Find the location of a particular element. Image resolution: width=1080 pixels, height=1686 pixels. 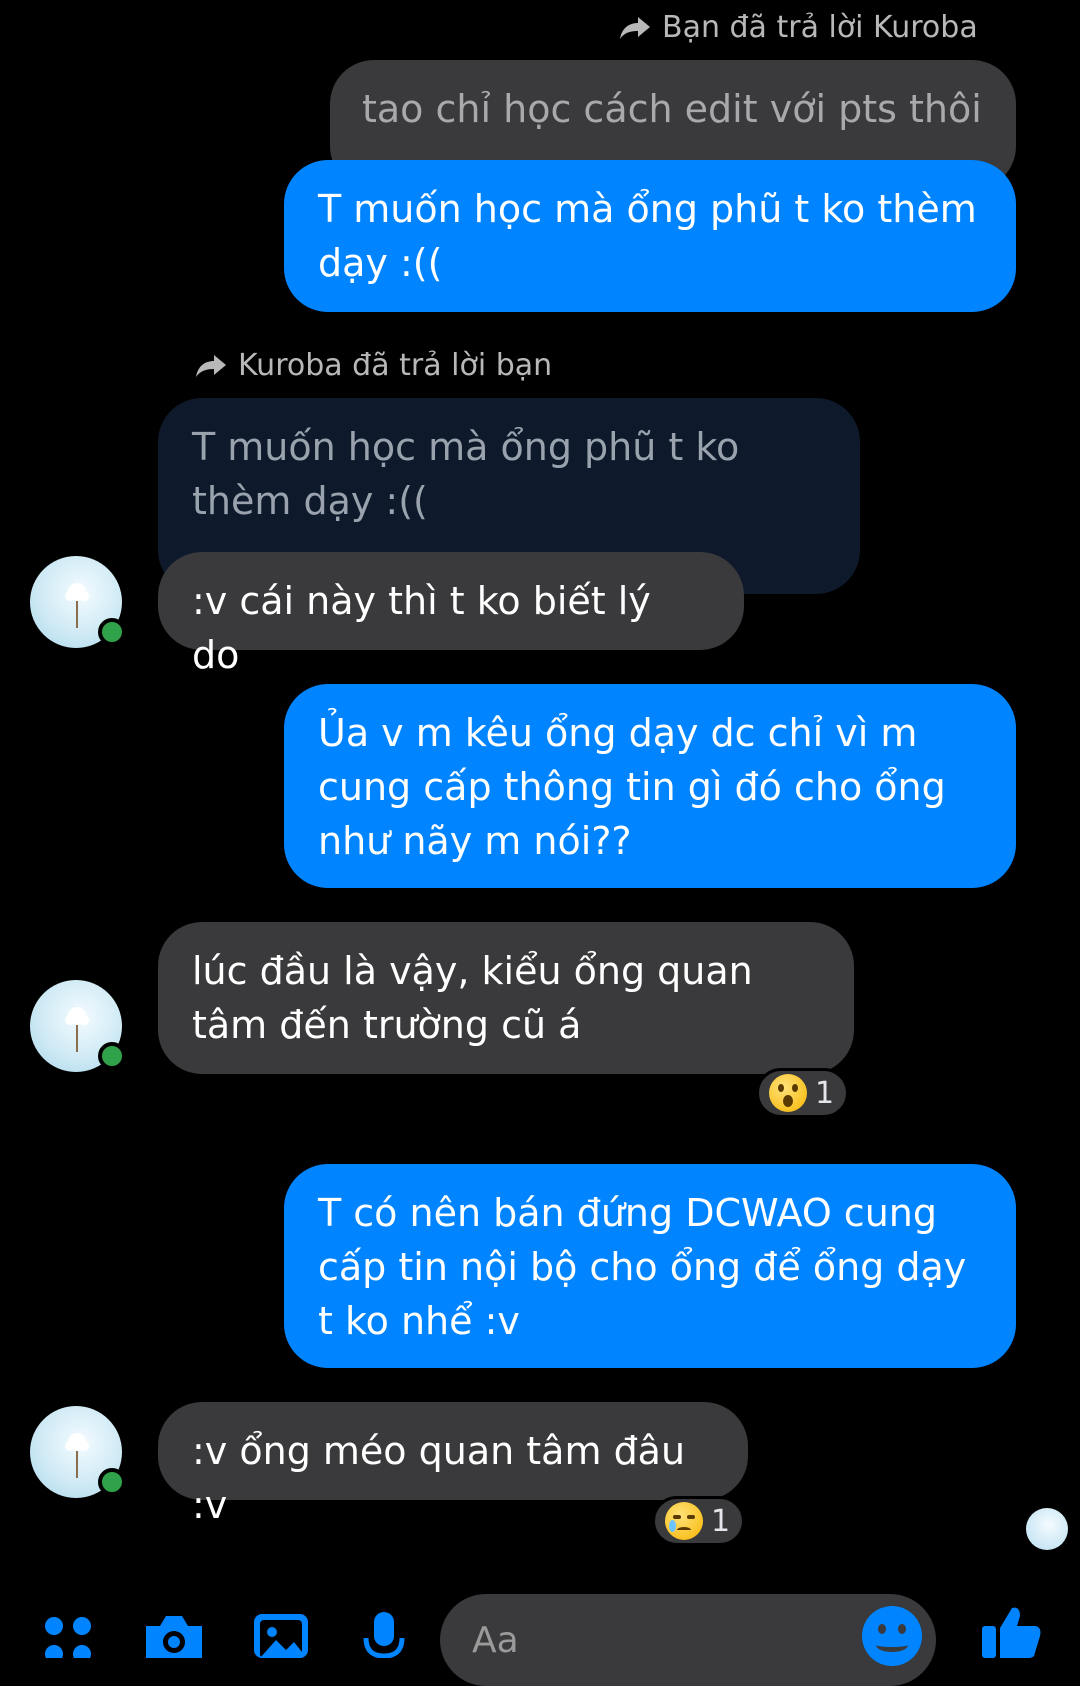

quoted-message-text: tao chỉ học cách edit với pts thôi is located at coordinates (672, 109).